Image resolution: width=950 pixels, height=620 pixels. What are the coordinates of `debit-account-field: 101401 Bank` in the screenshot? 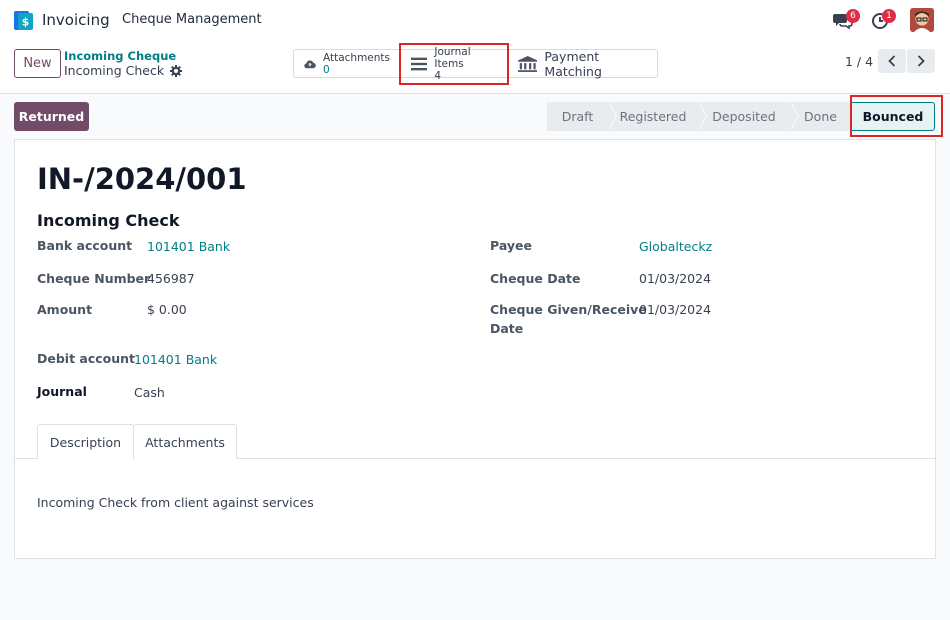 It's located at (175, 359).